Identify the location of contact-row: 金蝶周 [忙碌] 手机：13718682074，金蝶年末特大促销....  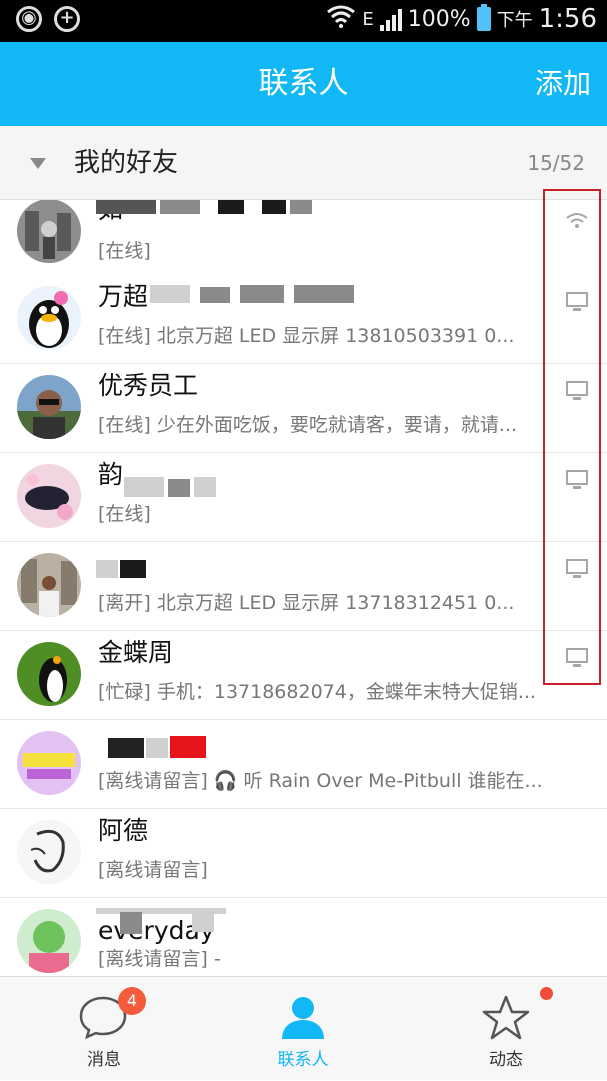
(303, 675).